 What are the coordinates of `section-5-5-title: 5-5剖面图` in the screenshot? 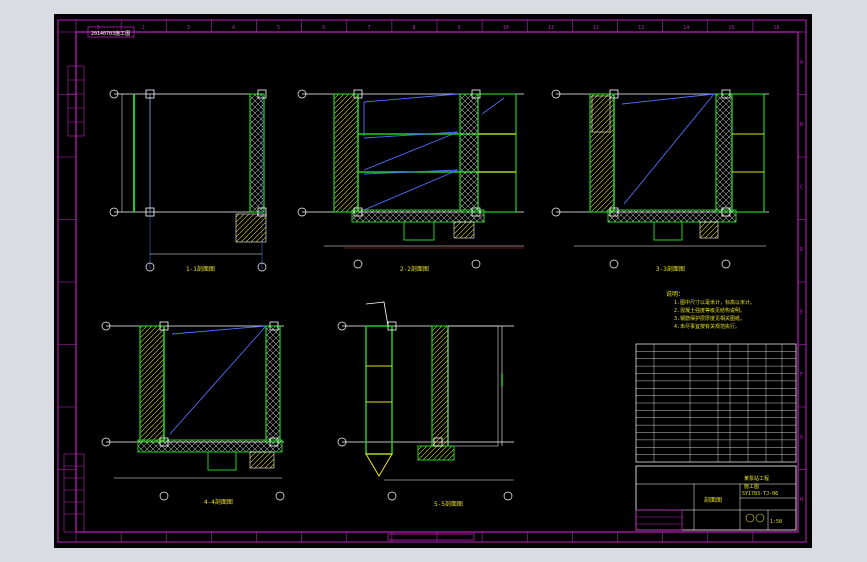 It's located at (448, 504).